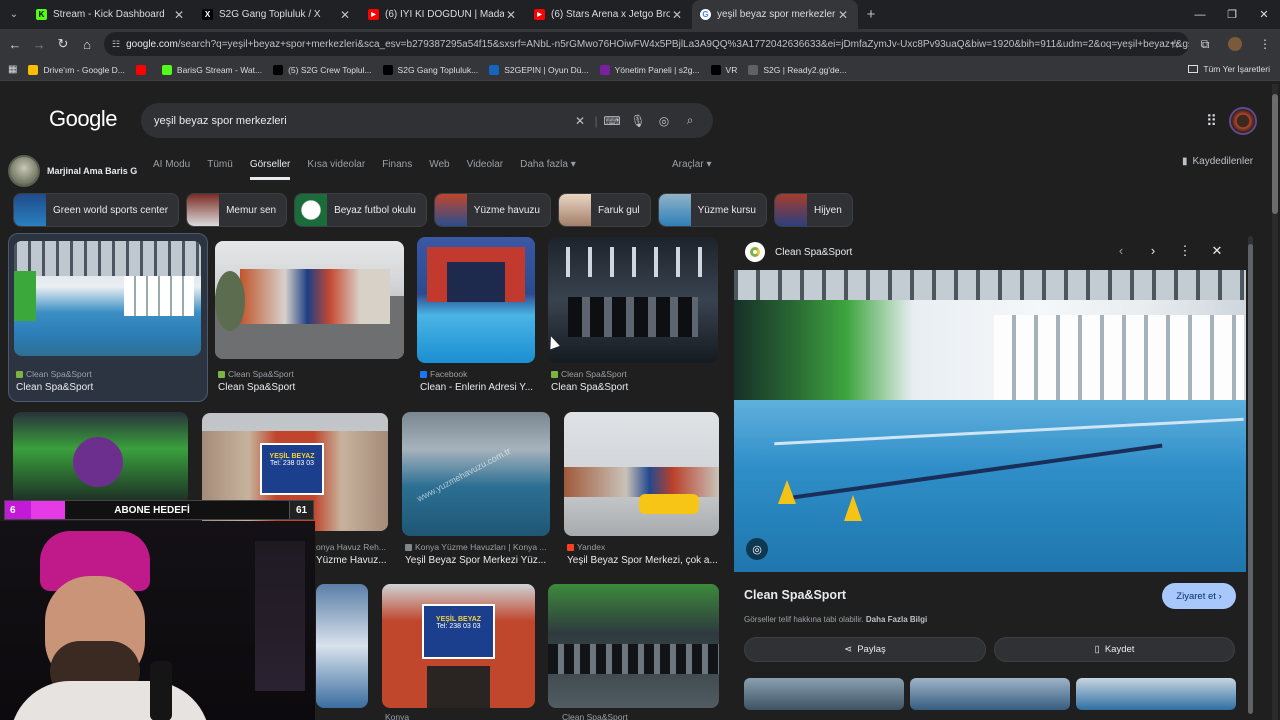 This screenshot has height=720, width=1280. What do you see at coordinates (1121, 251) in the screenshot?
I see `previous-icon: ‹` at bounding box center [1121, 251].